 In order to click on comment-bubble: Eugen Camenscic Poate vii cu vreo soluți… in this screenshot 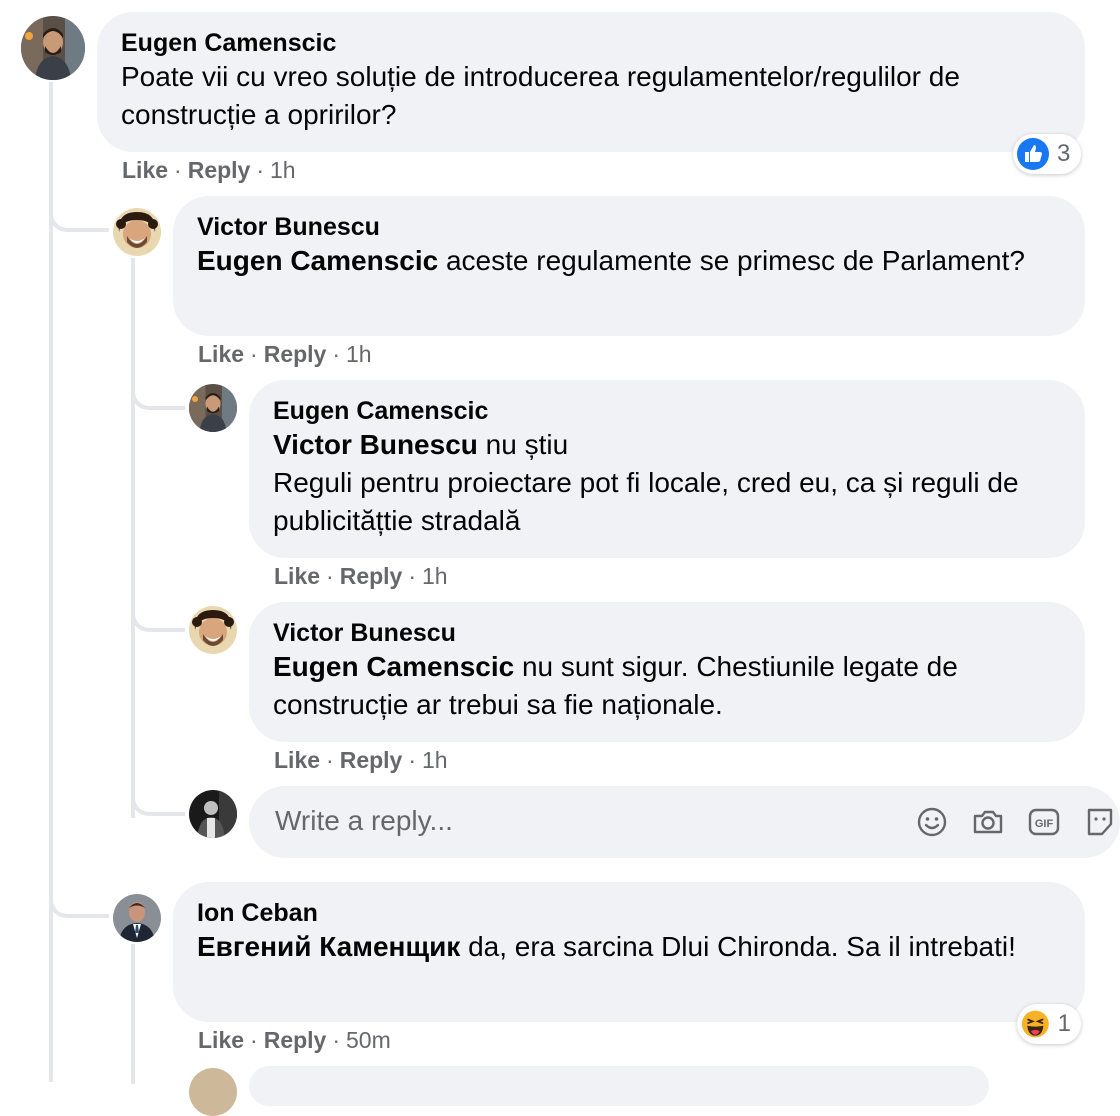, I will do `click(591, 82)`.